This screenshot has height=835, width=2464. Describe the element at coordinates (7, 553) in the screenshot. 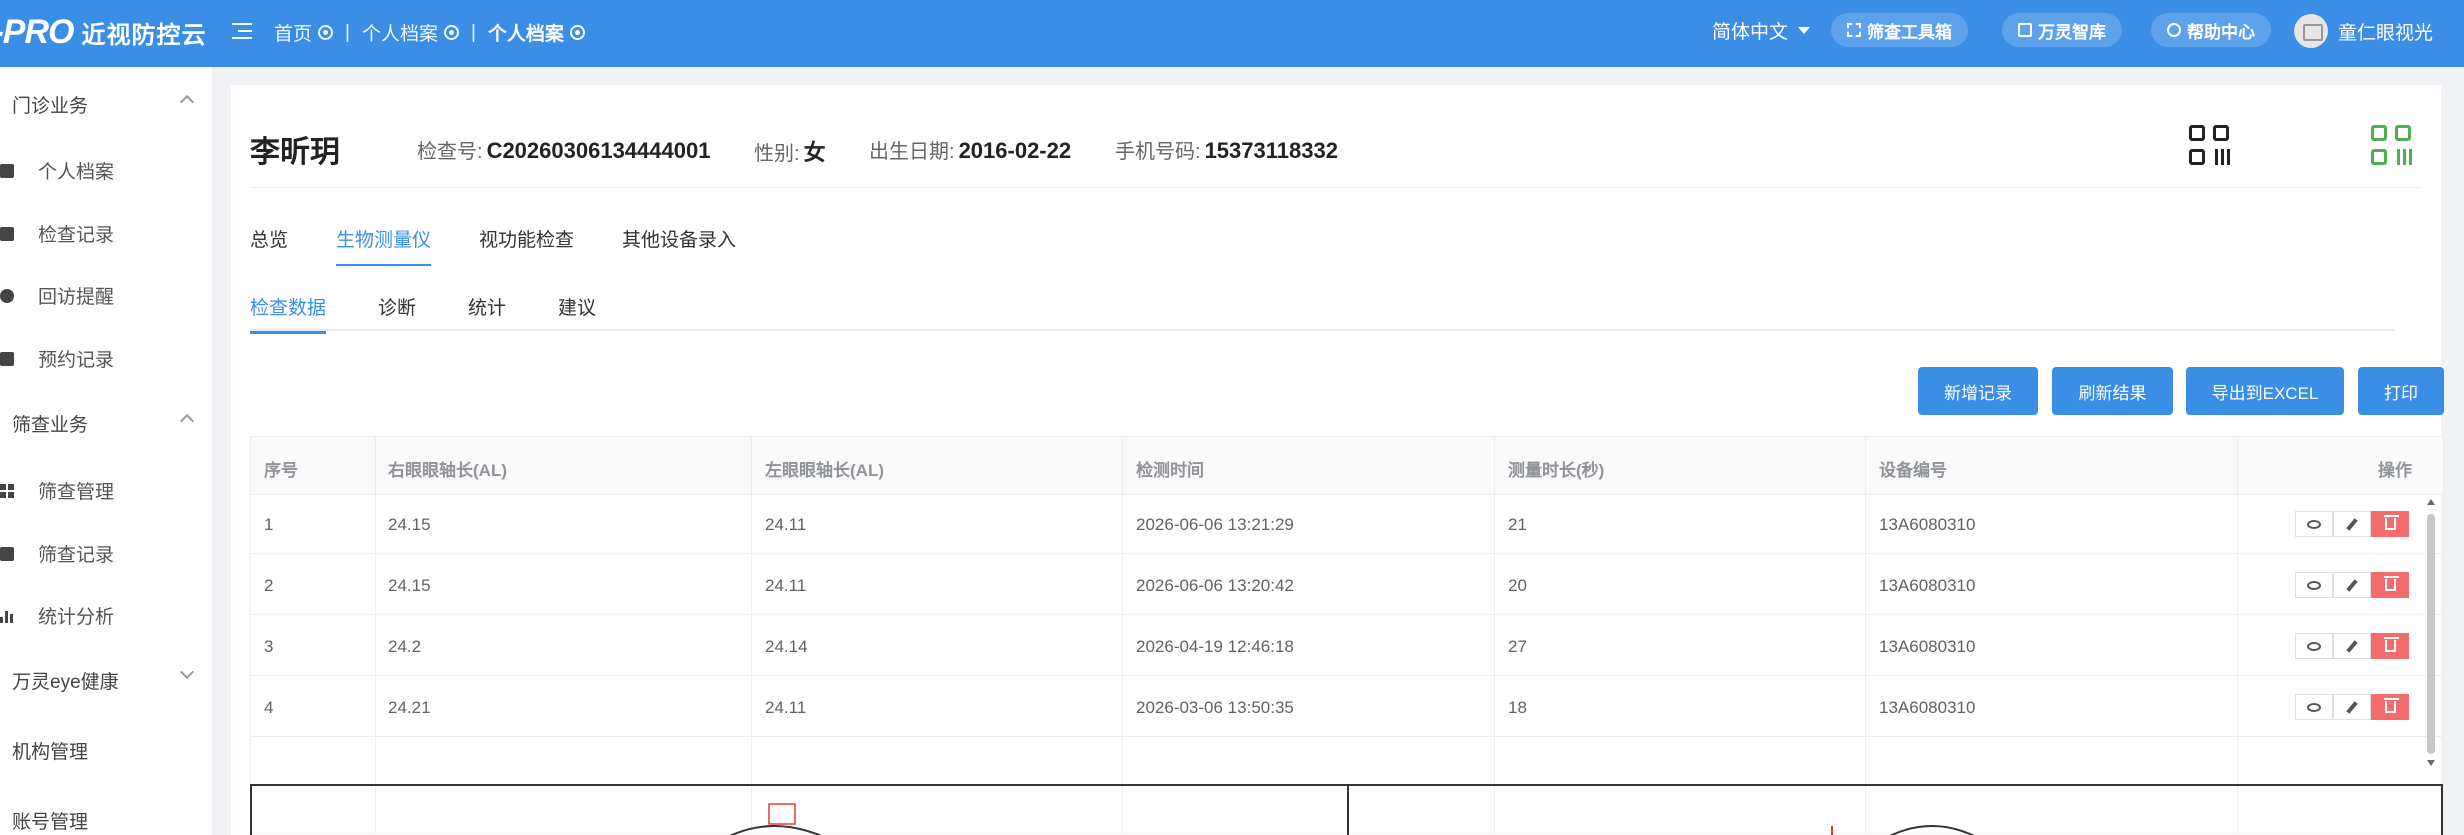

I see `records-icon` at that location.